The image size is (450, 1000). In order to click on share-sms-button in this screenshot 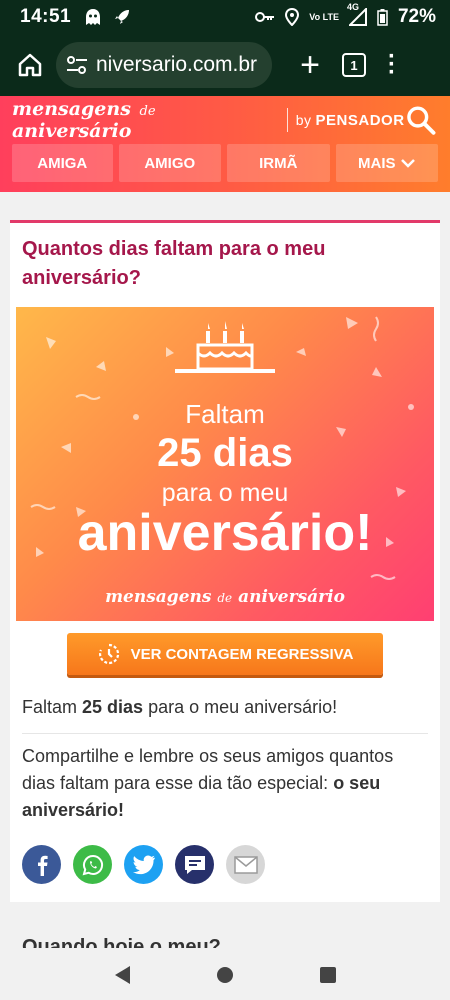, I will do `click(194, 864)`.